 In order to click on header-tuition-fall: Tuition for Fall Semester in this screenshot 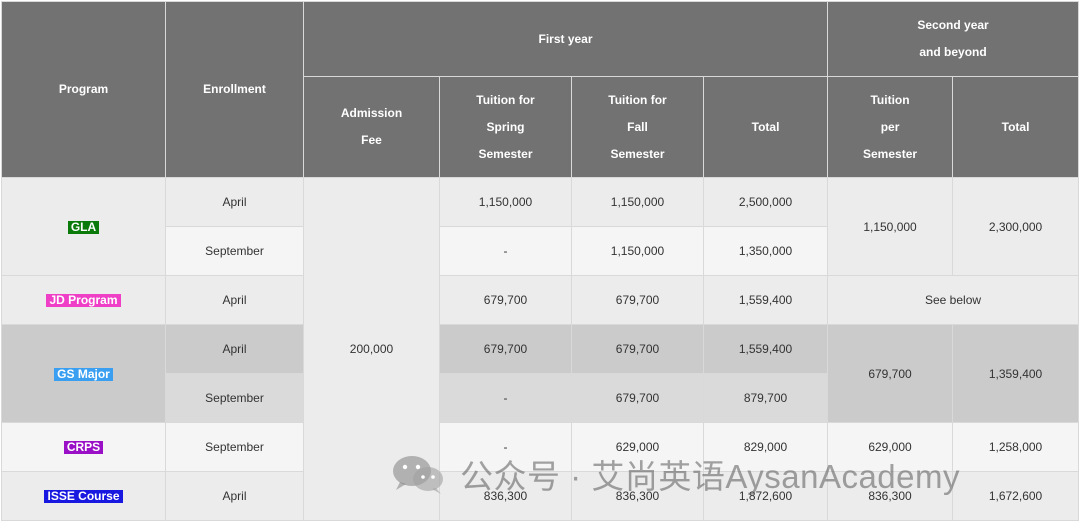, I will do `click(637, 127)`.